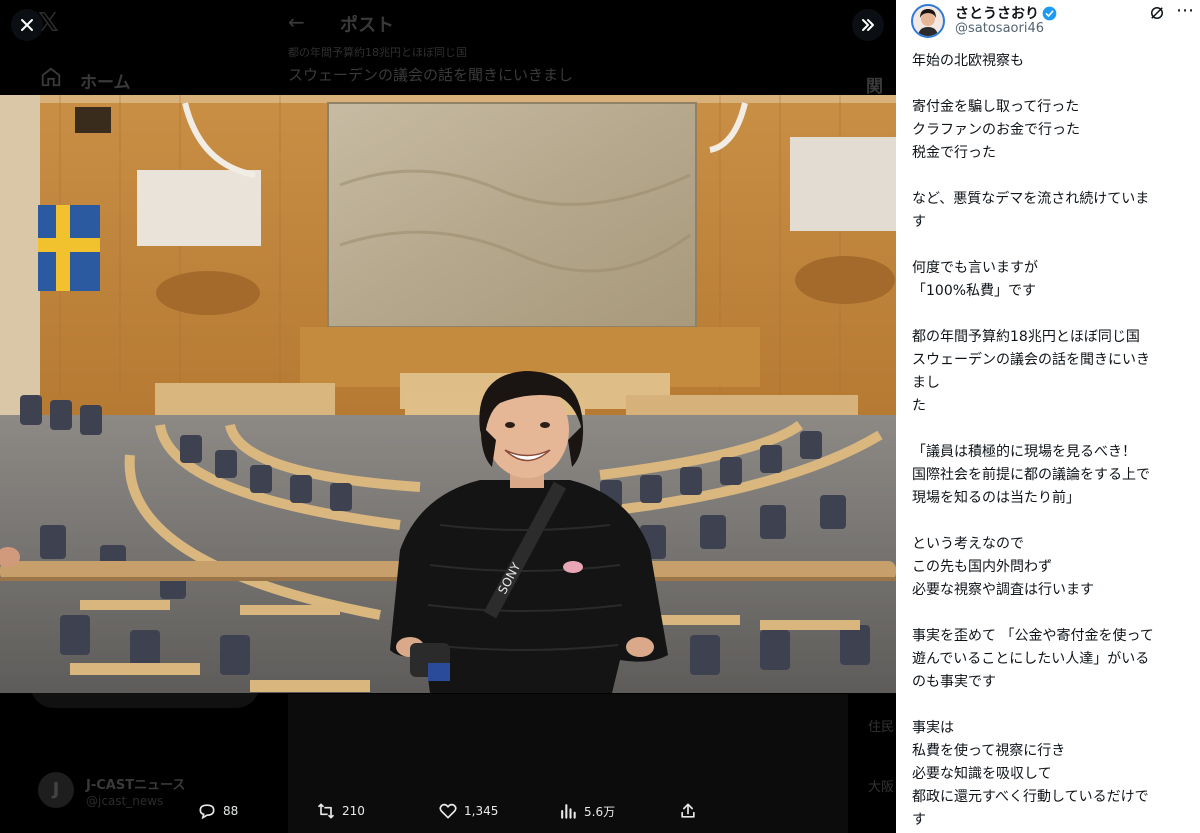  What do you see at coordinates (999, 28) in the screenshot?
I see `author-handle: @satosaori46` at bounding box center [999, 28].